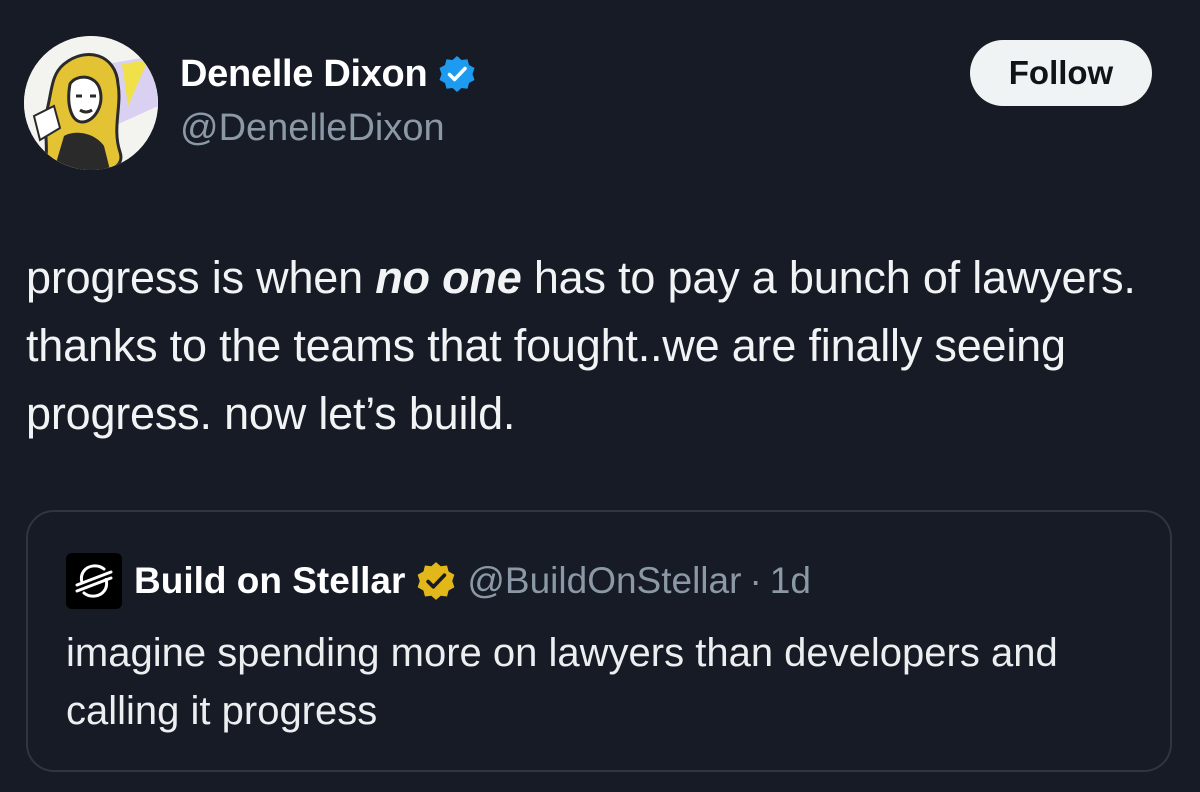 The height and width of the screenshot is (792, 1200). I want to click on quoted-tweet-header: Build on Stellar @BuildOnStellar · 1d, so click(438, 581).